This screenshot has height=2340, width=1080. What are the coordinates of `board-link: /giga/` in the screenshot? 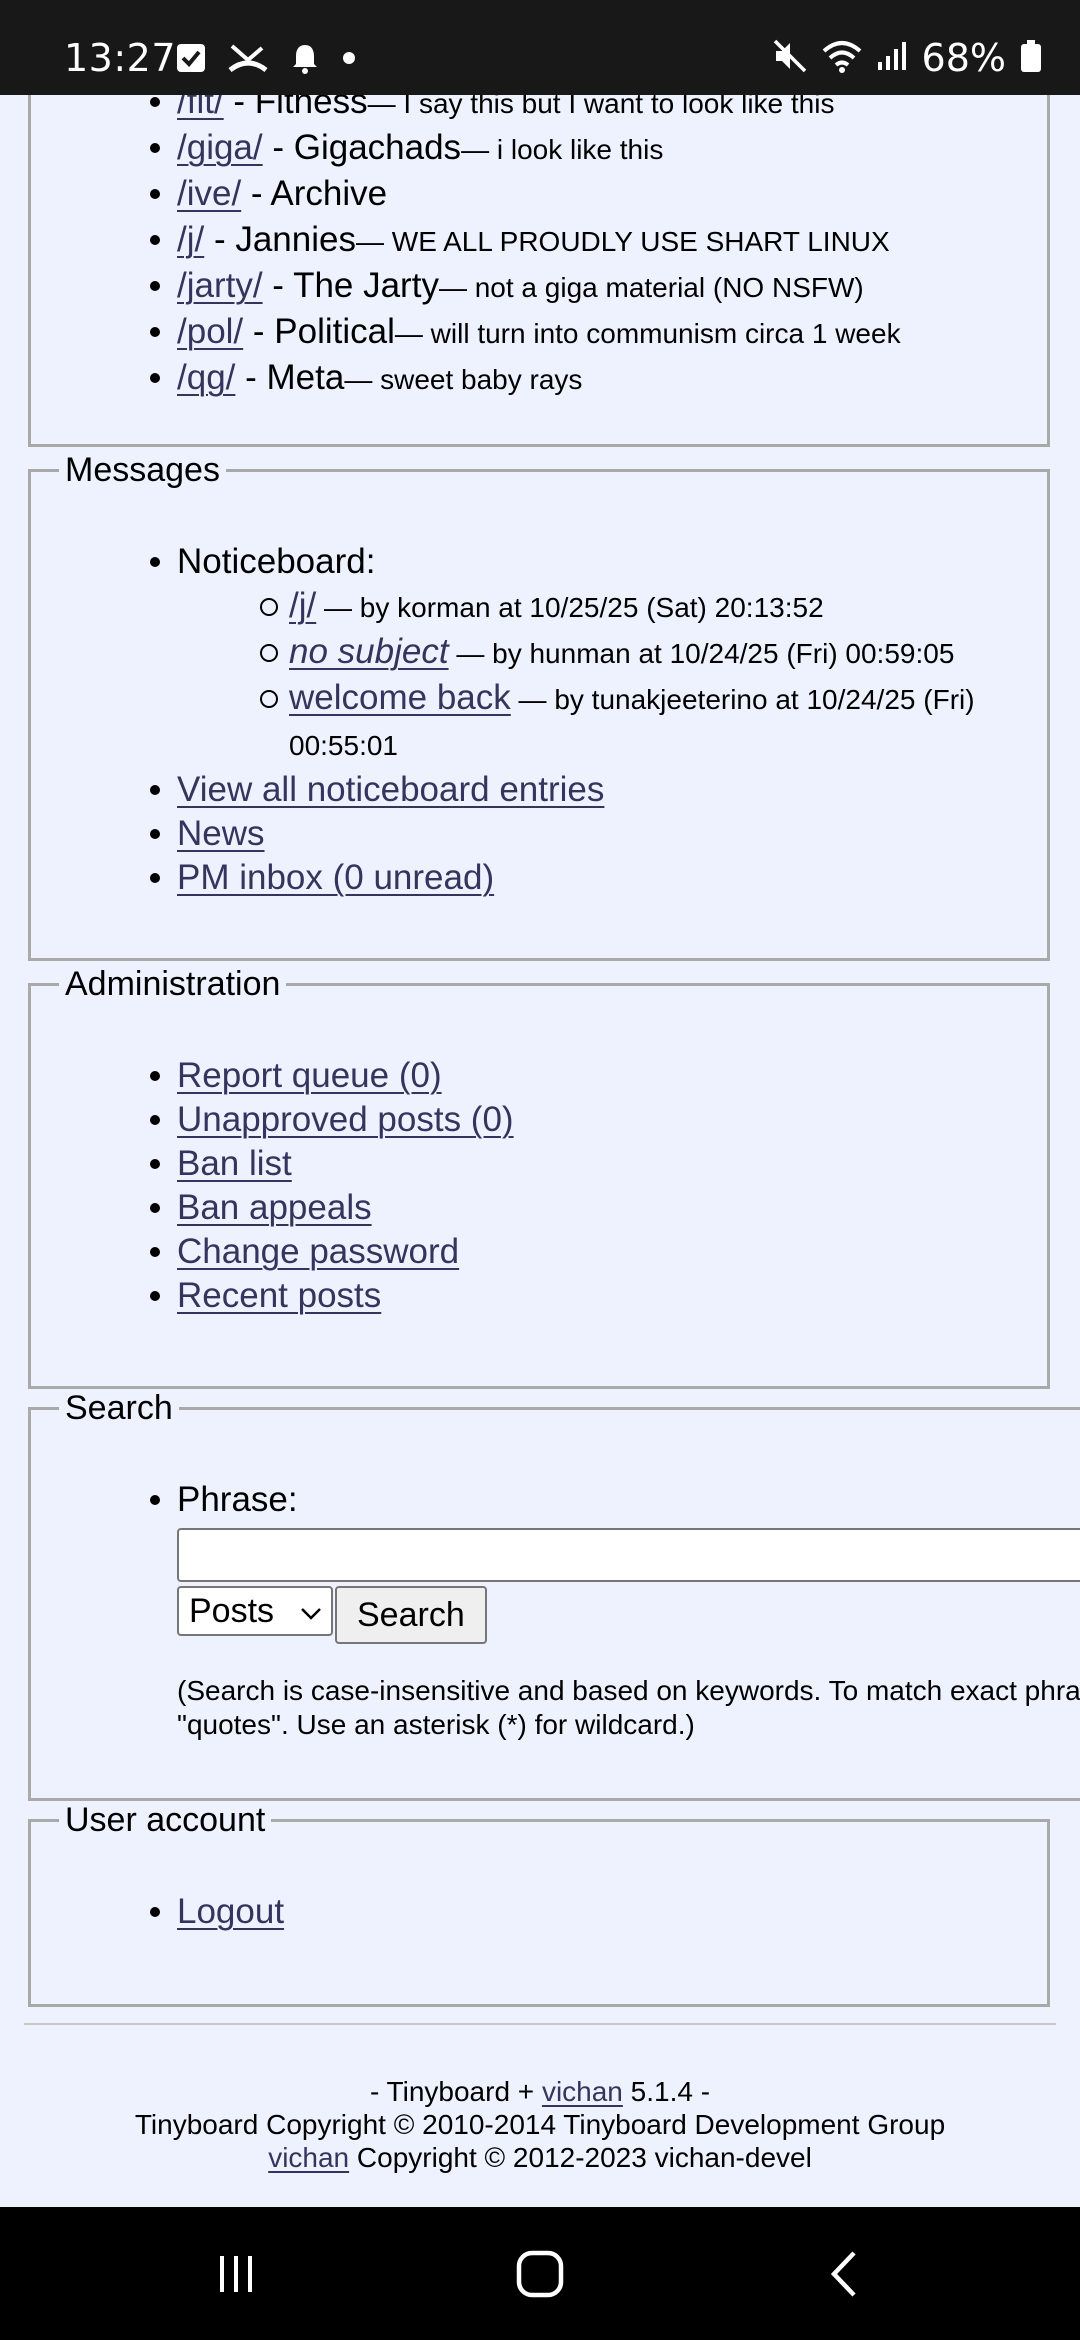 It's located at (220, 147).